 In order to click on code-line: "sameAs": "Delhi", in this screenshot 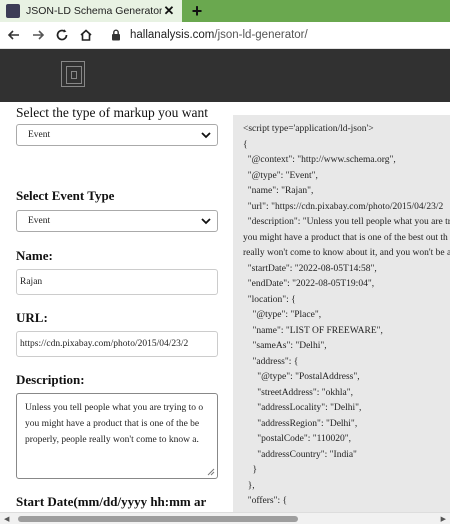, I will do `click(285, 346)`.